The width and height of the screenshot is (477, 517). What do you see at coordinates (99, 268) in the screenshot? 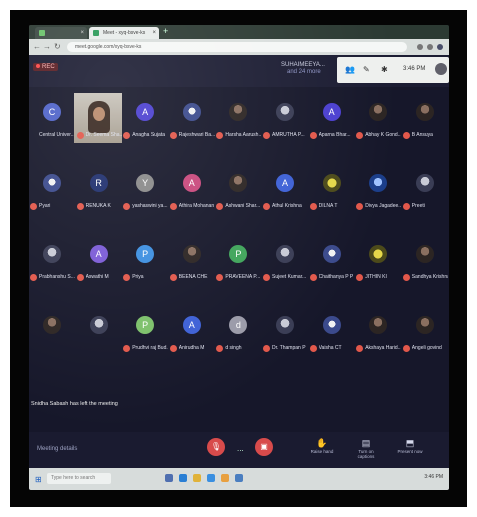
I see `participant-tile: A Aswathi M` at bounding box center [99, 268].